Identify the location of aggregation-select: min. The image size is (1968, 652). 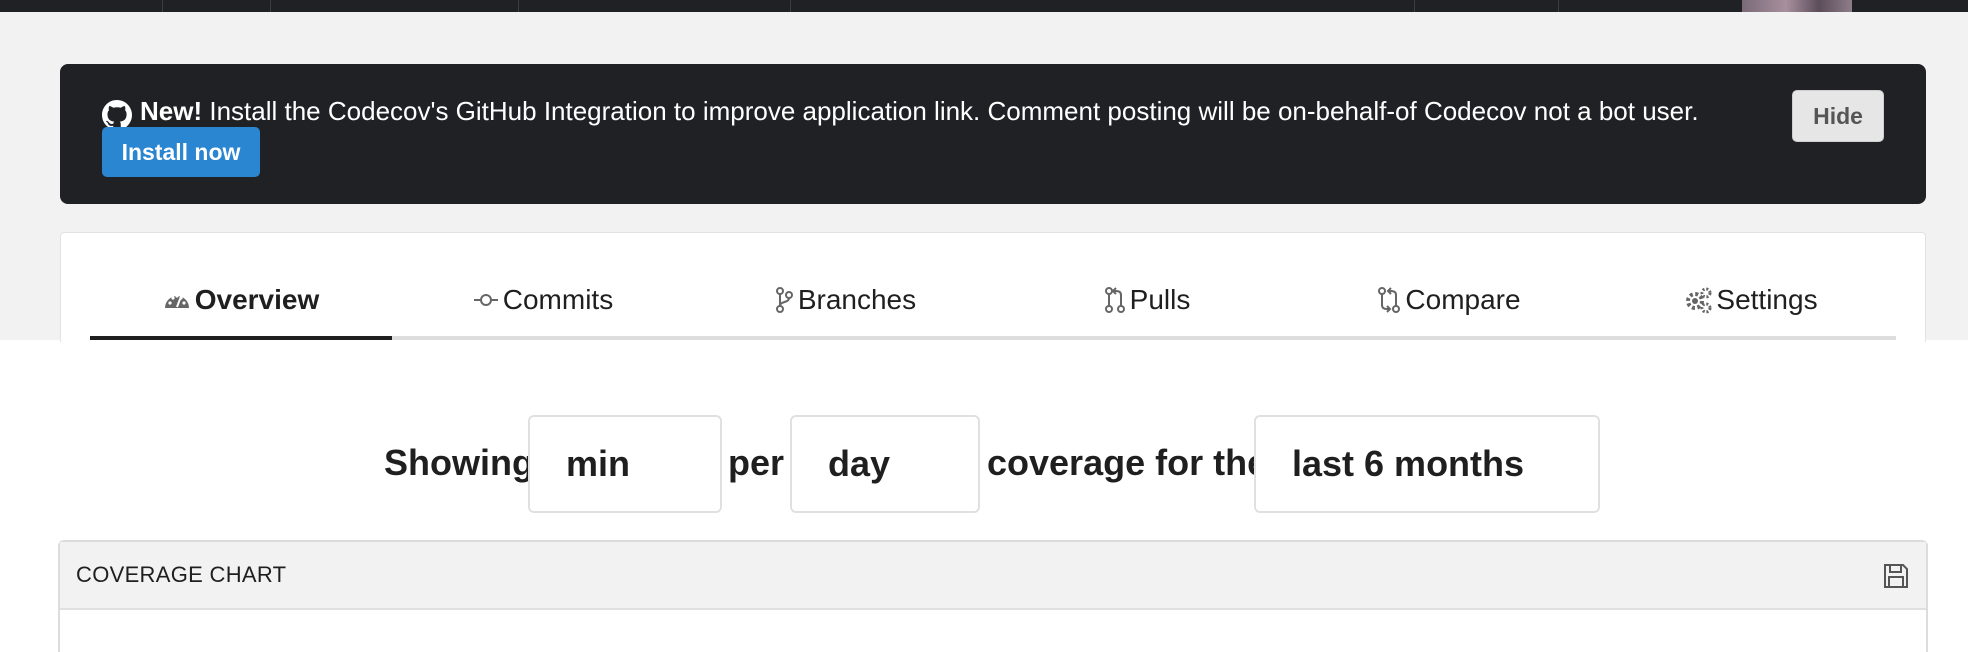
(625, 464).